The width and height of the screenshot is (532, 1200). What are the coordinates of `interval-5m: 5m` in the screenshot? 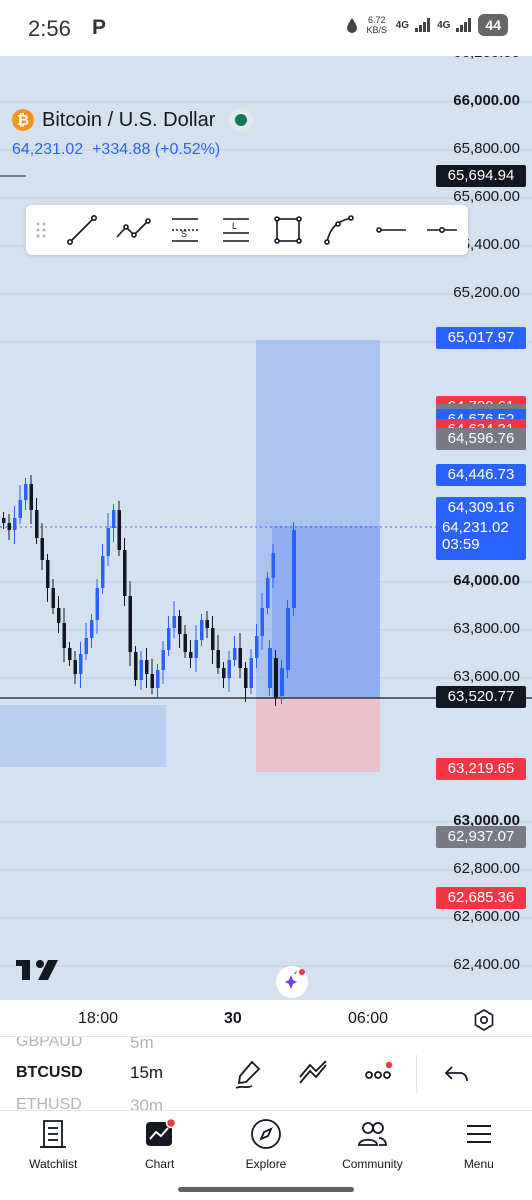 It's located at (142, 1045).